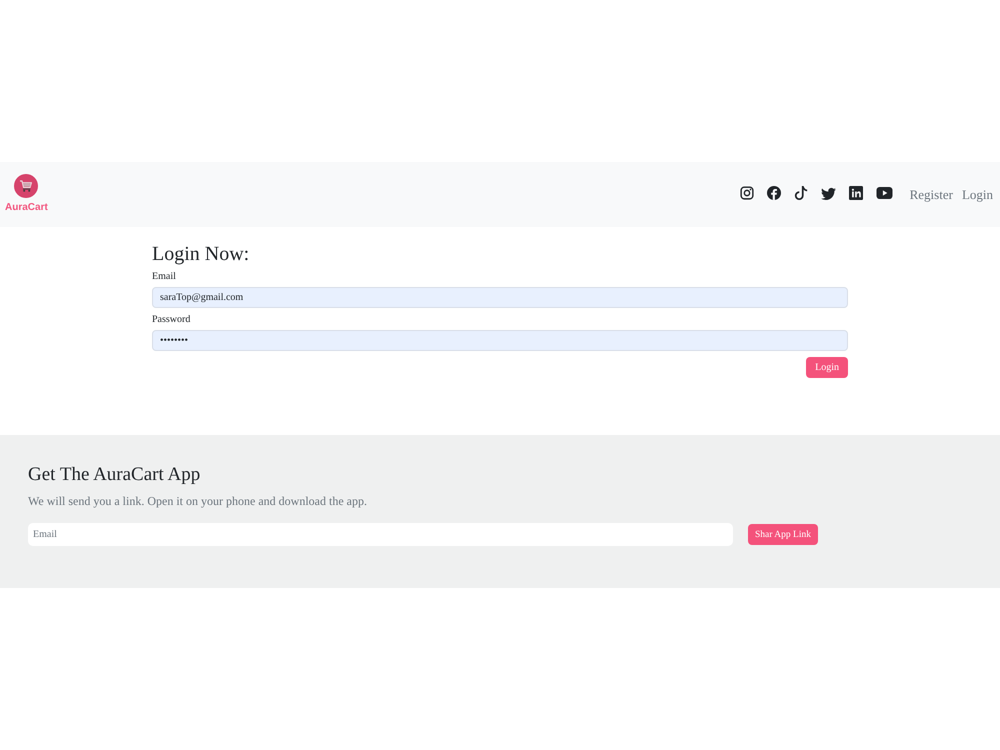  What do you see at coordinates (747, 193) in the screenshot?
I see `instagram-icon` at bounding box center [747, 193].